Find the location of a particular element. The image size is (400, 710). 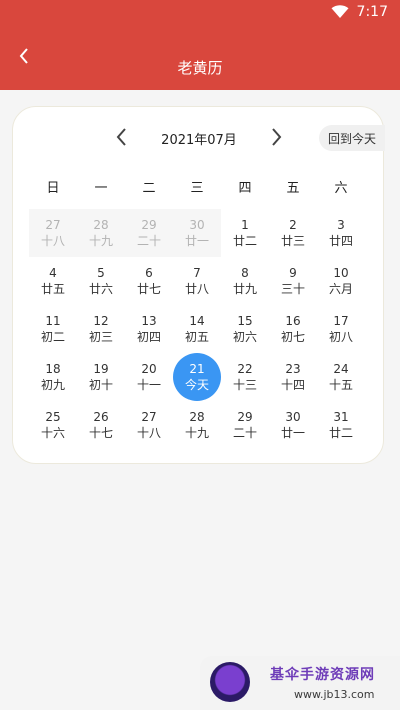

day-cell: 11 初二 is located at coordinates (53, 329).